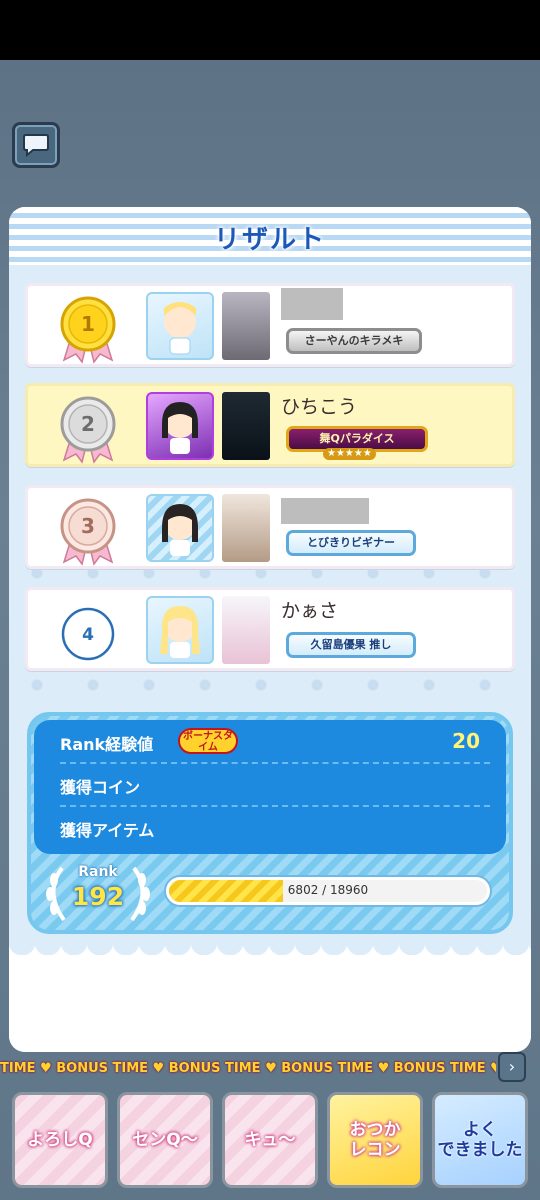  I want to click on rank-exp-progress-text: 6802 / 18960, so click(328, 890).